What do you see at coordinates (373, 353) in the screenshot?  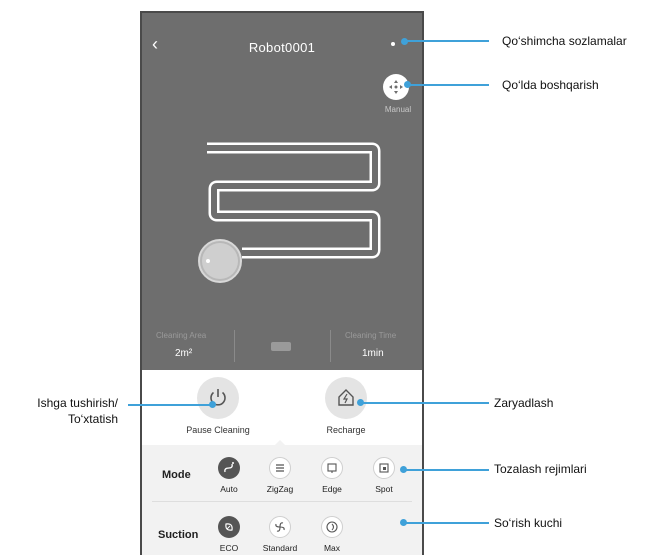 I see `cleaning-time-value: 1min` at bounding box center [373, 353].